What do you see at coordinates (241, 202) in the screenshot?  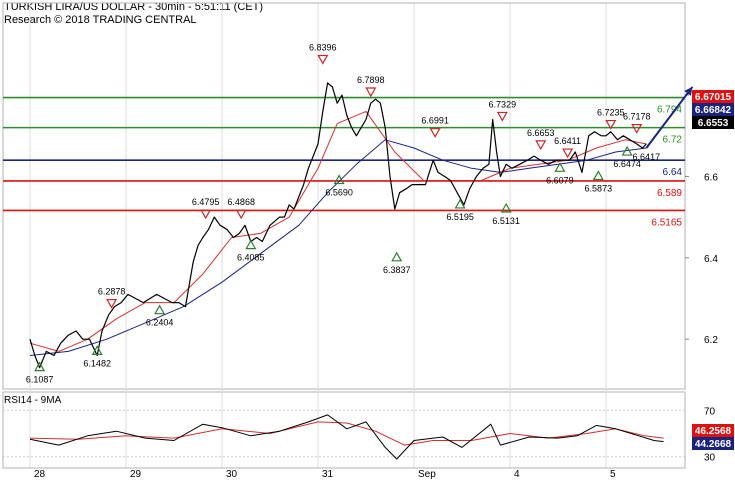 I see `high-label: 6.4868` at bounding box center [241, 202].